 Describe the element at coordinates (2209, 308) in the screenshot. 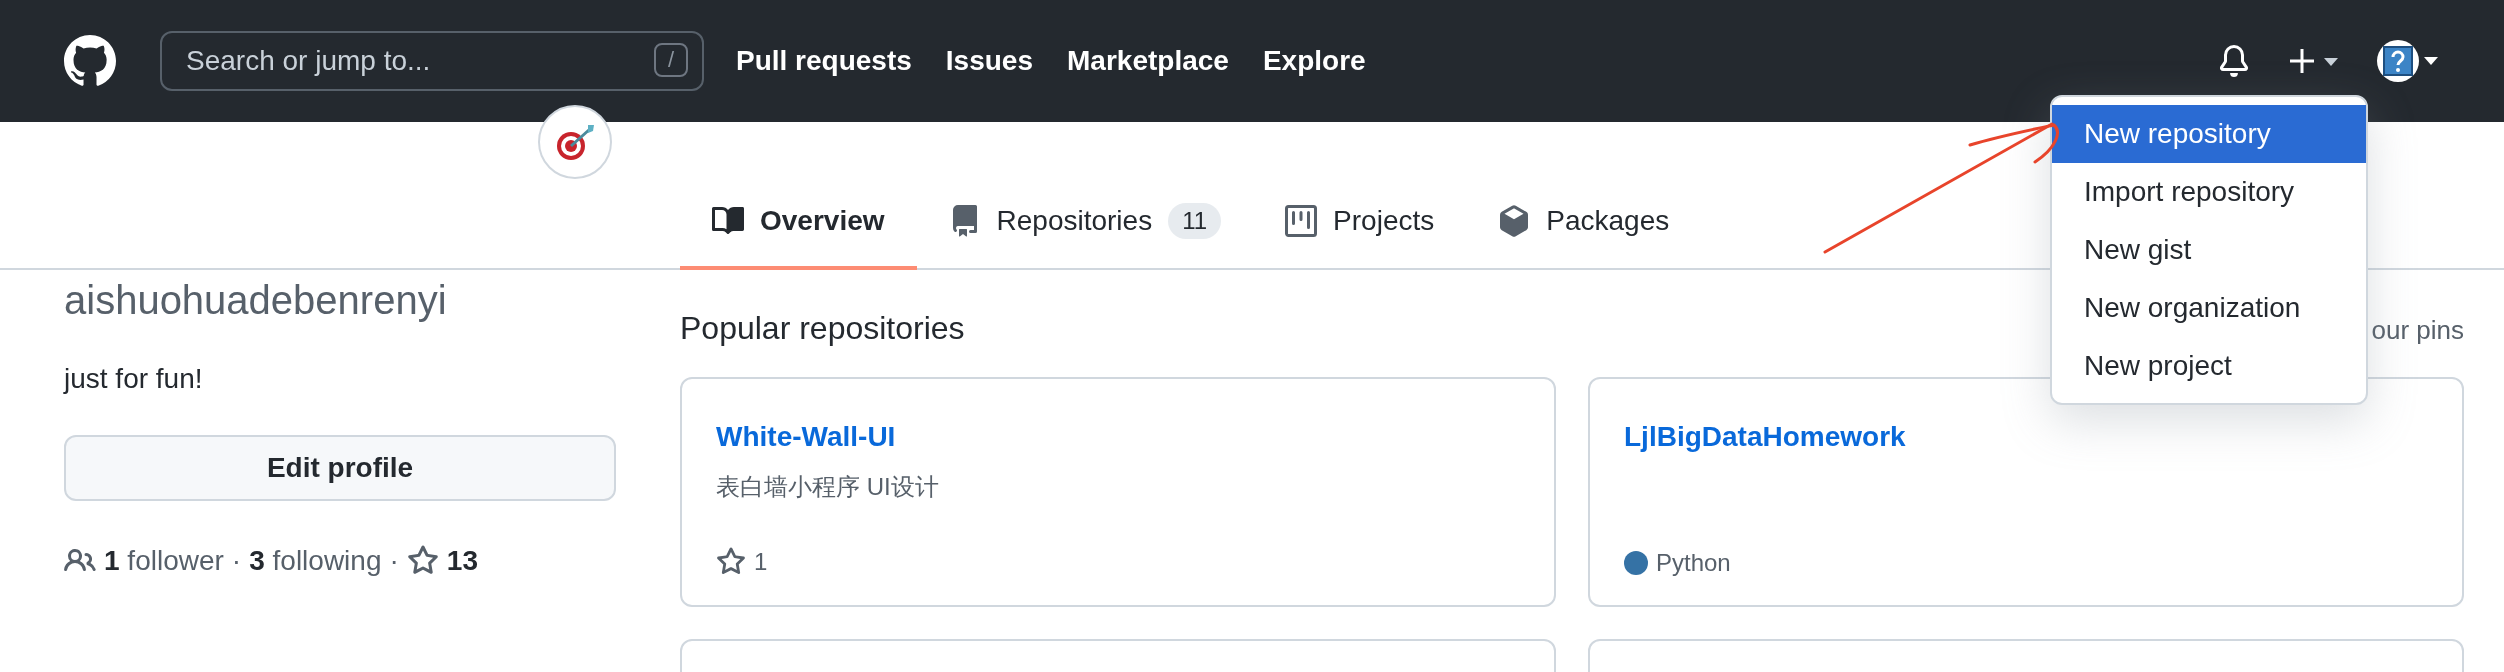

I see `menu-item: New organization` at that location.